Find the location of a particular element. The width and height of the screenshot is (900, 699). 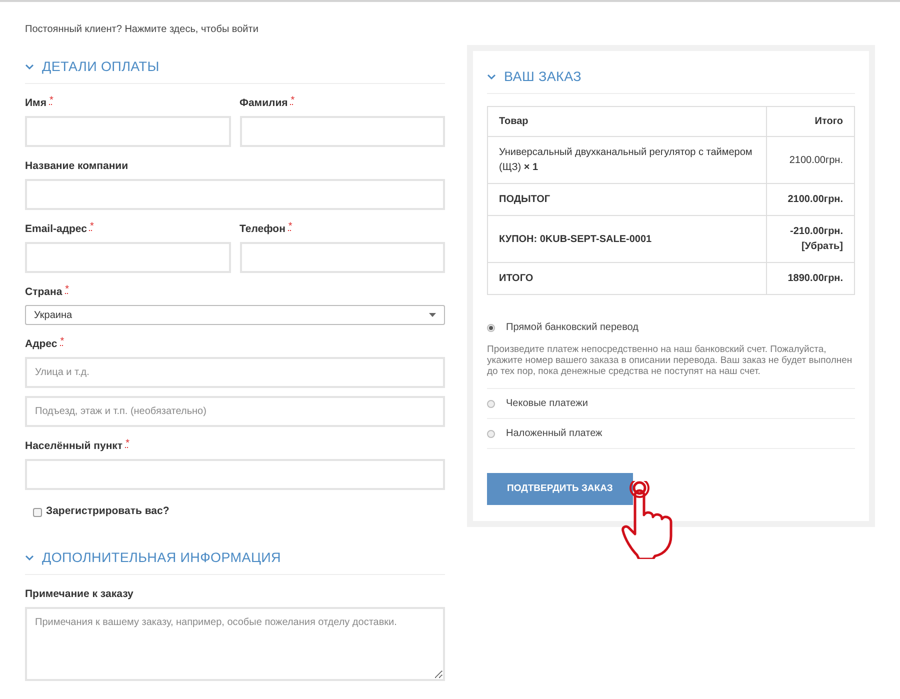

input-field: Подъезд, этаж и т.п. (необязательно) is located at coordinates (235, 412).